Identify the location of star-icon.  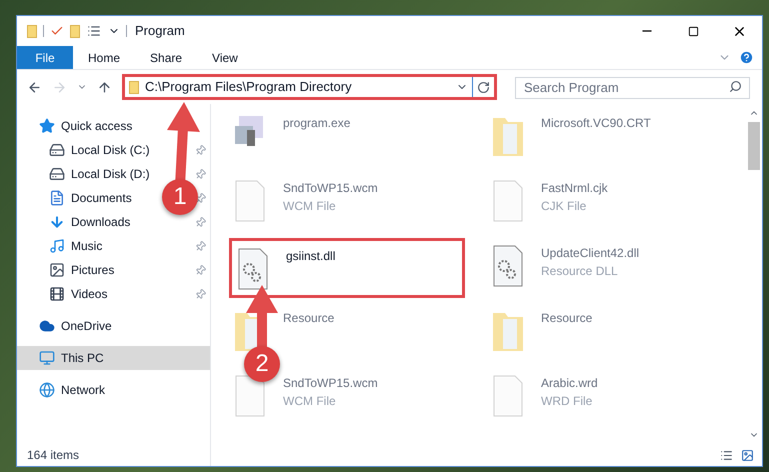
(47, 126).